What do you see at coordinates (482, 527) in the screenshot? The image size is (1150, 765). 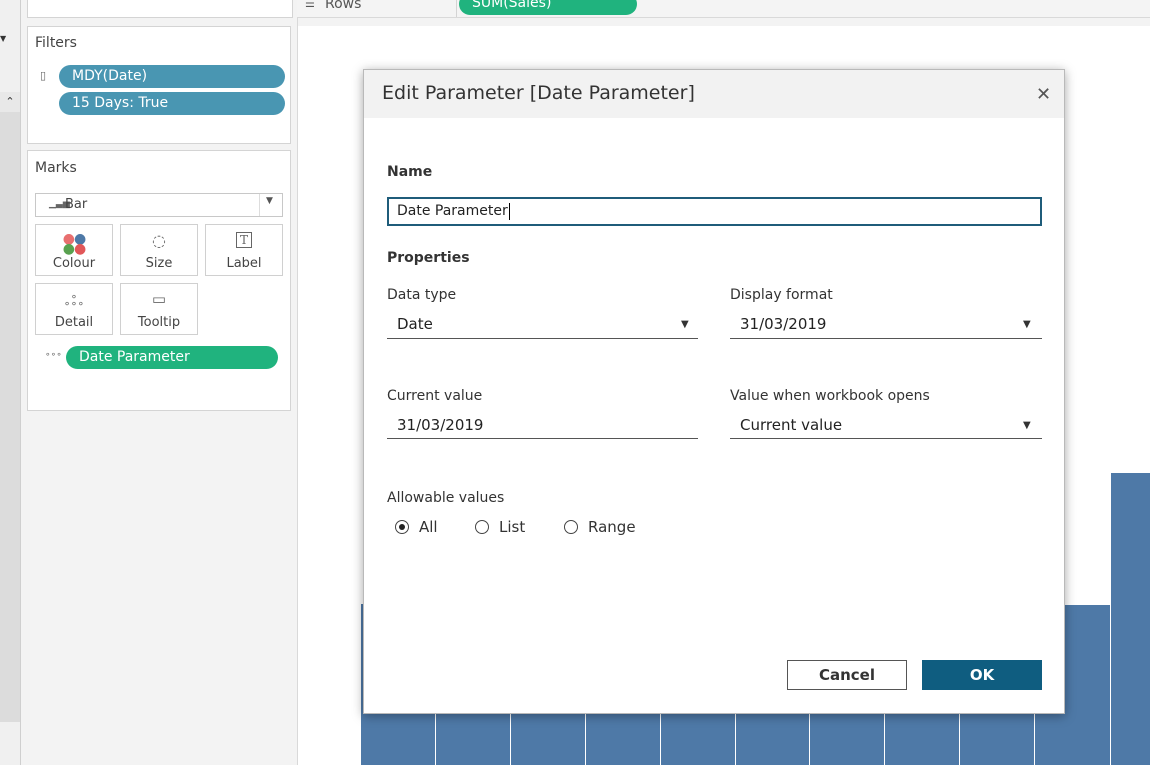 I see `radio-list` at bounding box center [482, 527].